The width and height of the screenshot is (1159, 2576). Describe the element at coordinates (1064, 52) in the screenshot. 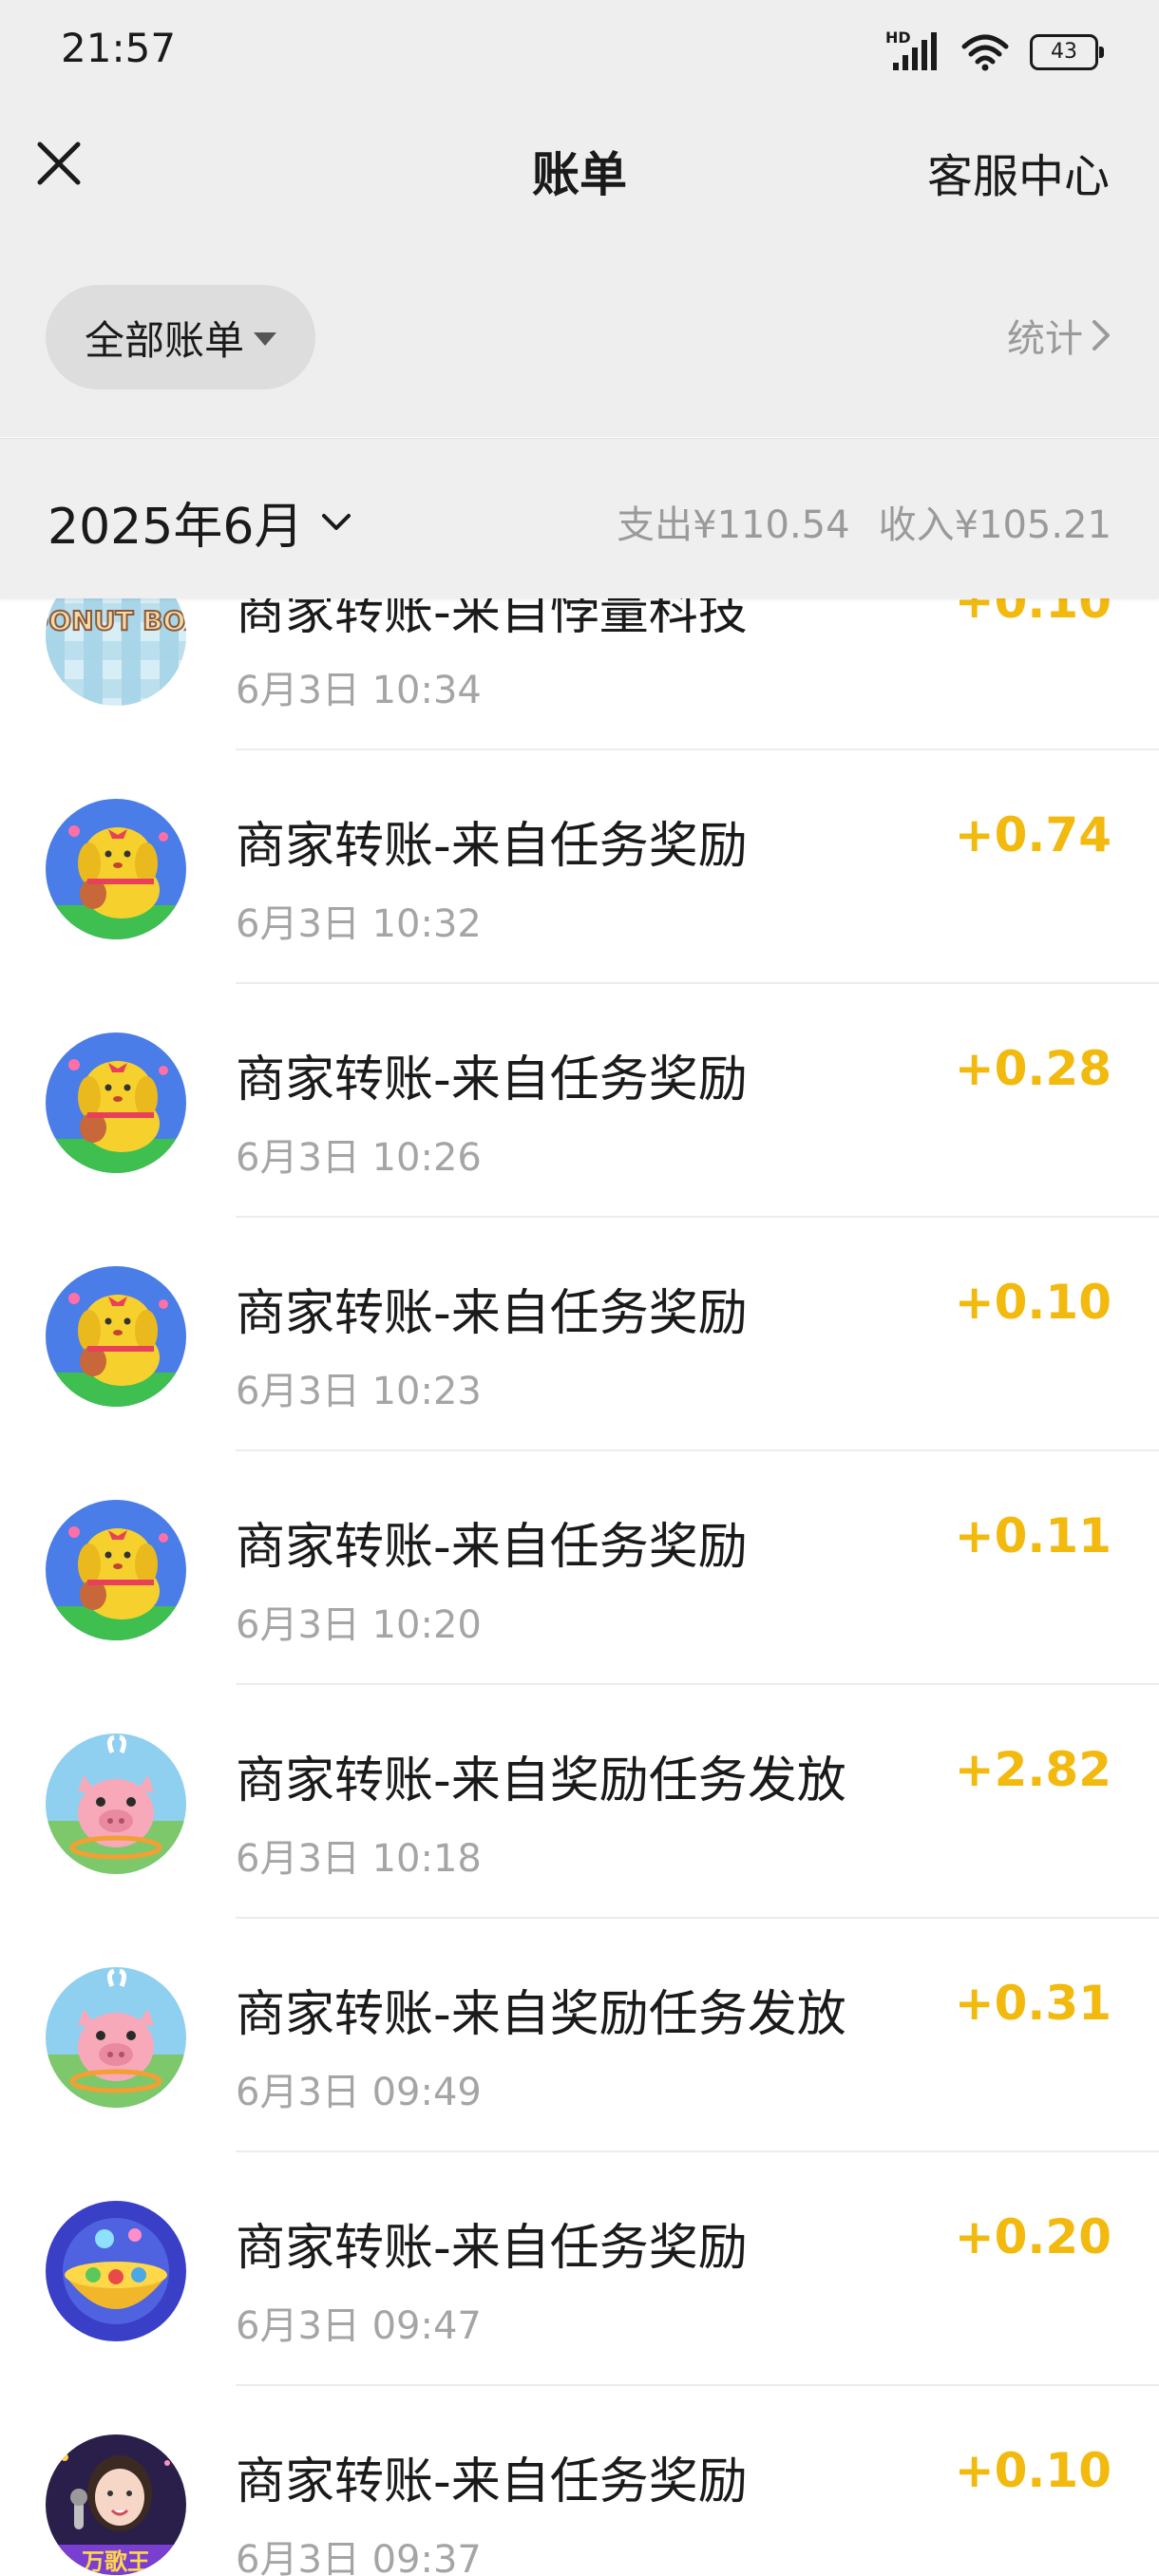

I see `battery-level: 43` at that location.